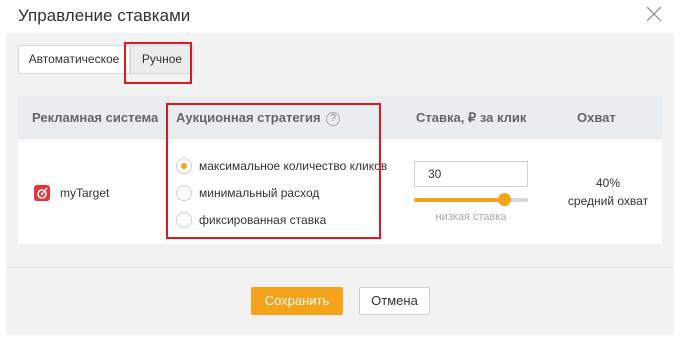 The image size is (680, 341). I want to click on cancel-button: Отмена, so click(394, 301).